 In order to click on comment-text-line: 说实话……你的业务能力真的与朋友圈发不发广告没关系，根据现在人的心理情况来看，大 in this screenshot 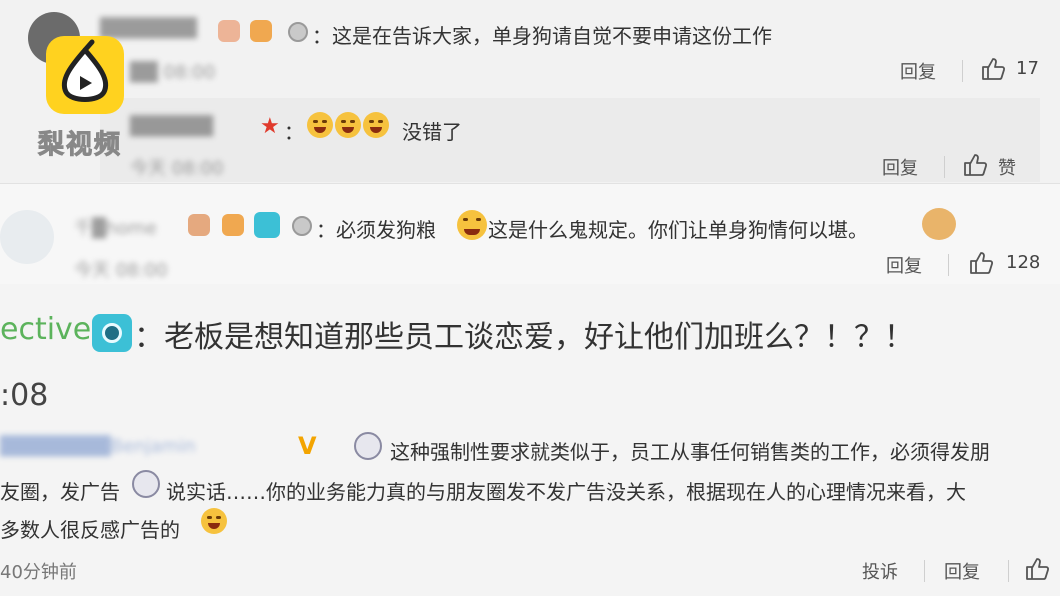, I will do `click(566, 492)`.